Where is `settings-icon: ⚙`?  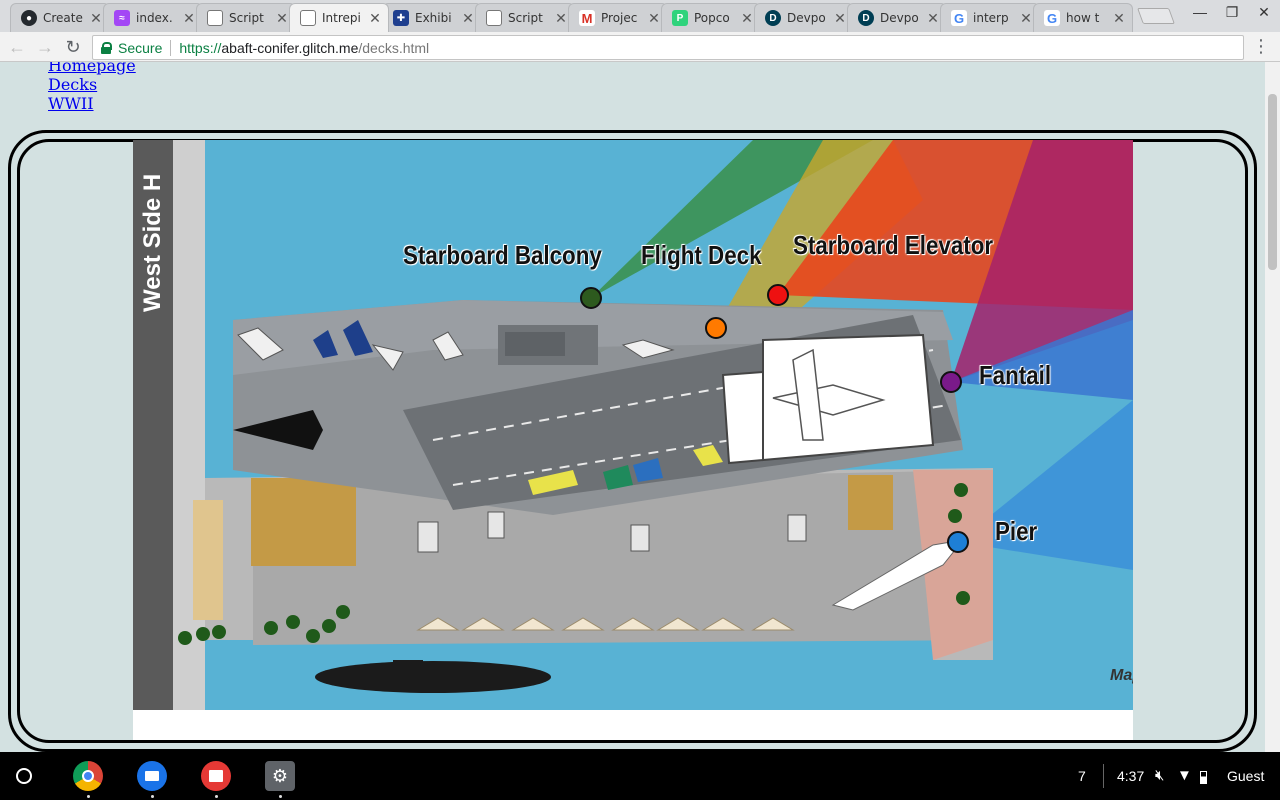 settings-icon: ⚙ is located at coordinates (280, 776).